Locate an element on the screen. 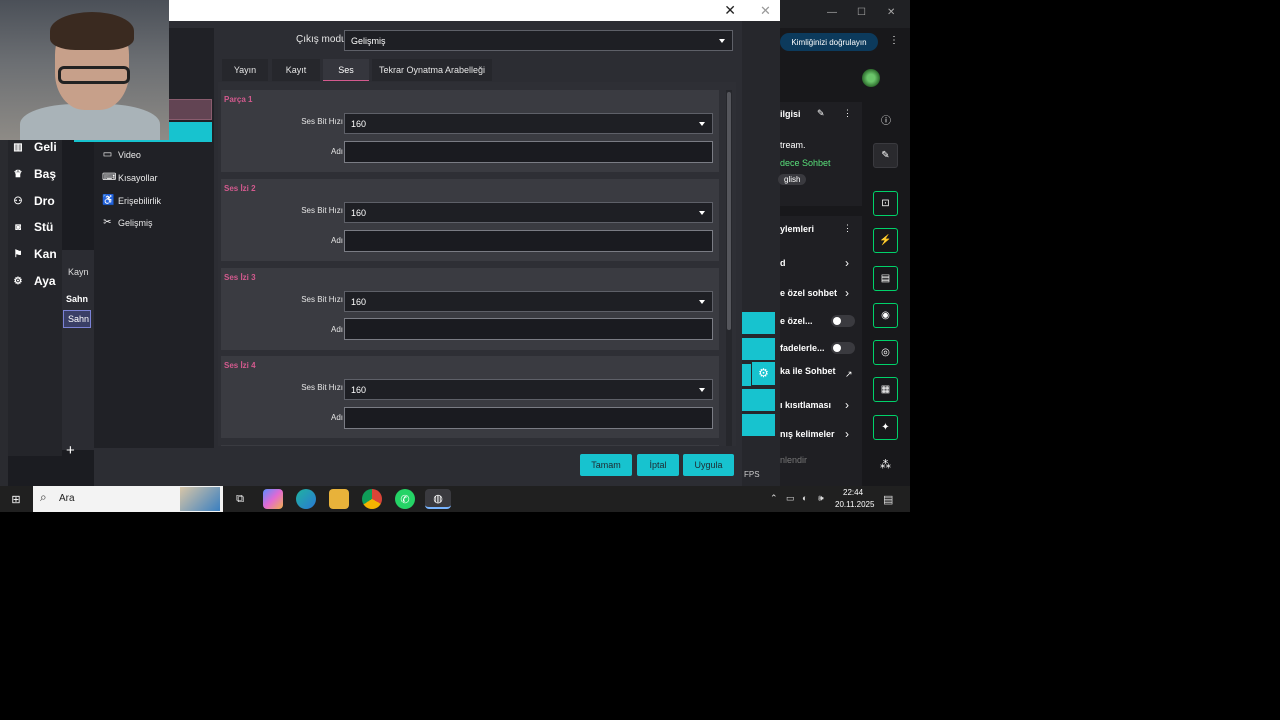 The height and width of the screenshot is (720, 1280). info-icon: ⓘ is located at coordinates (886, 119).